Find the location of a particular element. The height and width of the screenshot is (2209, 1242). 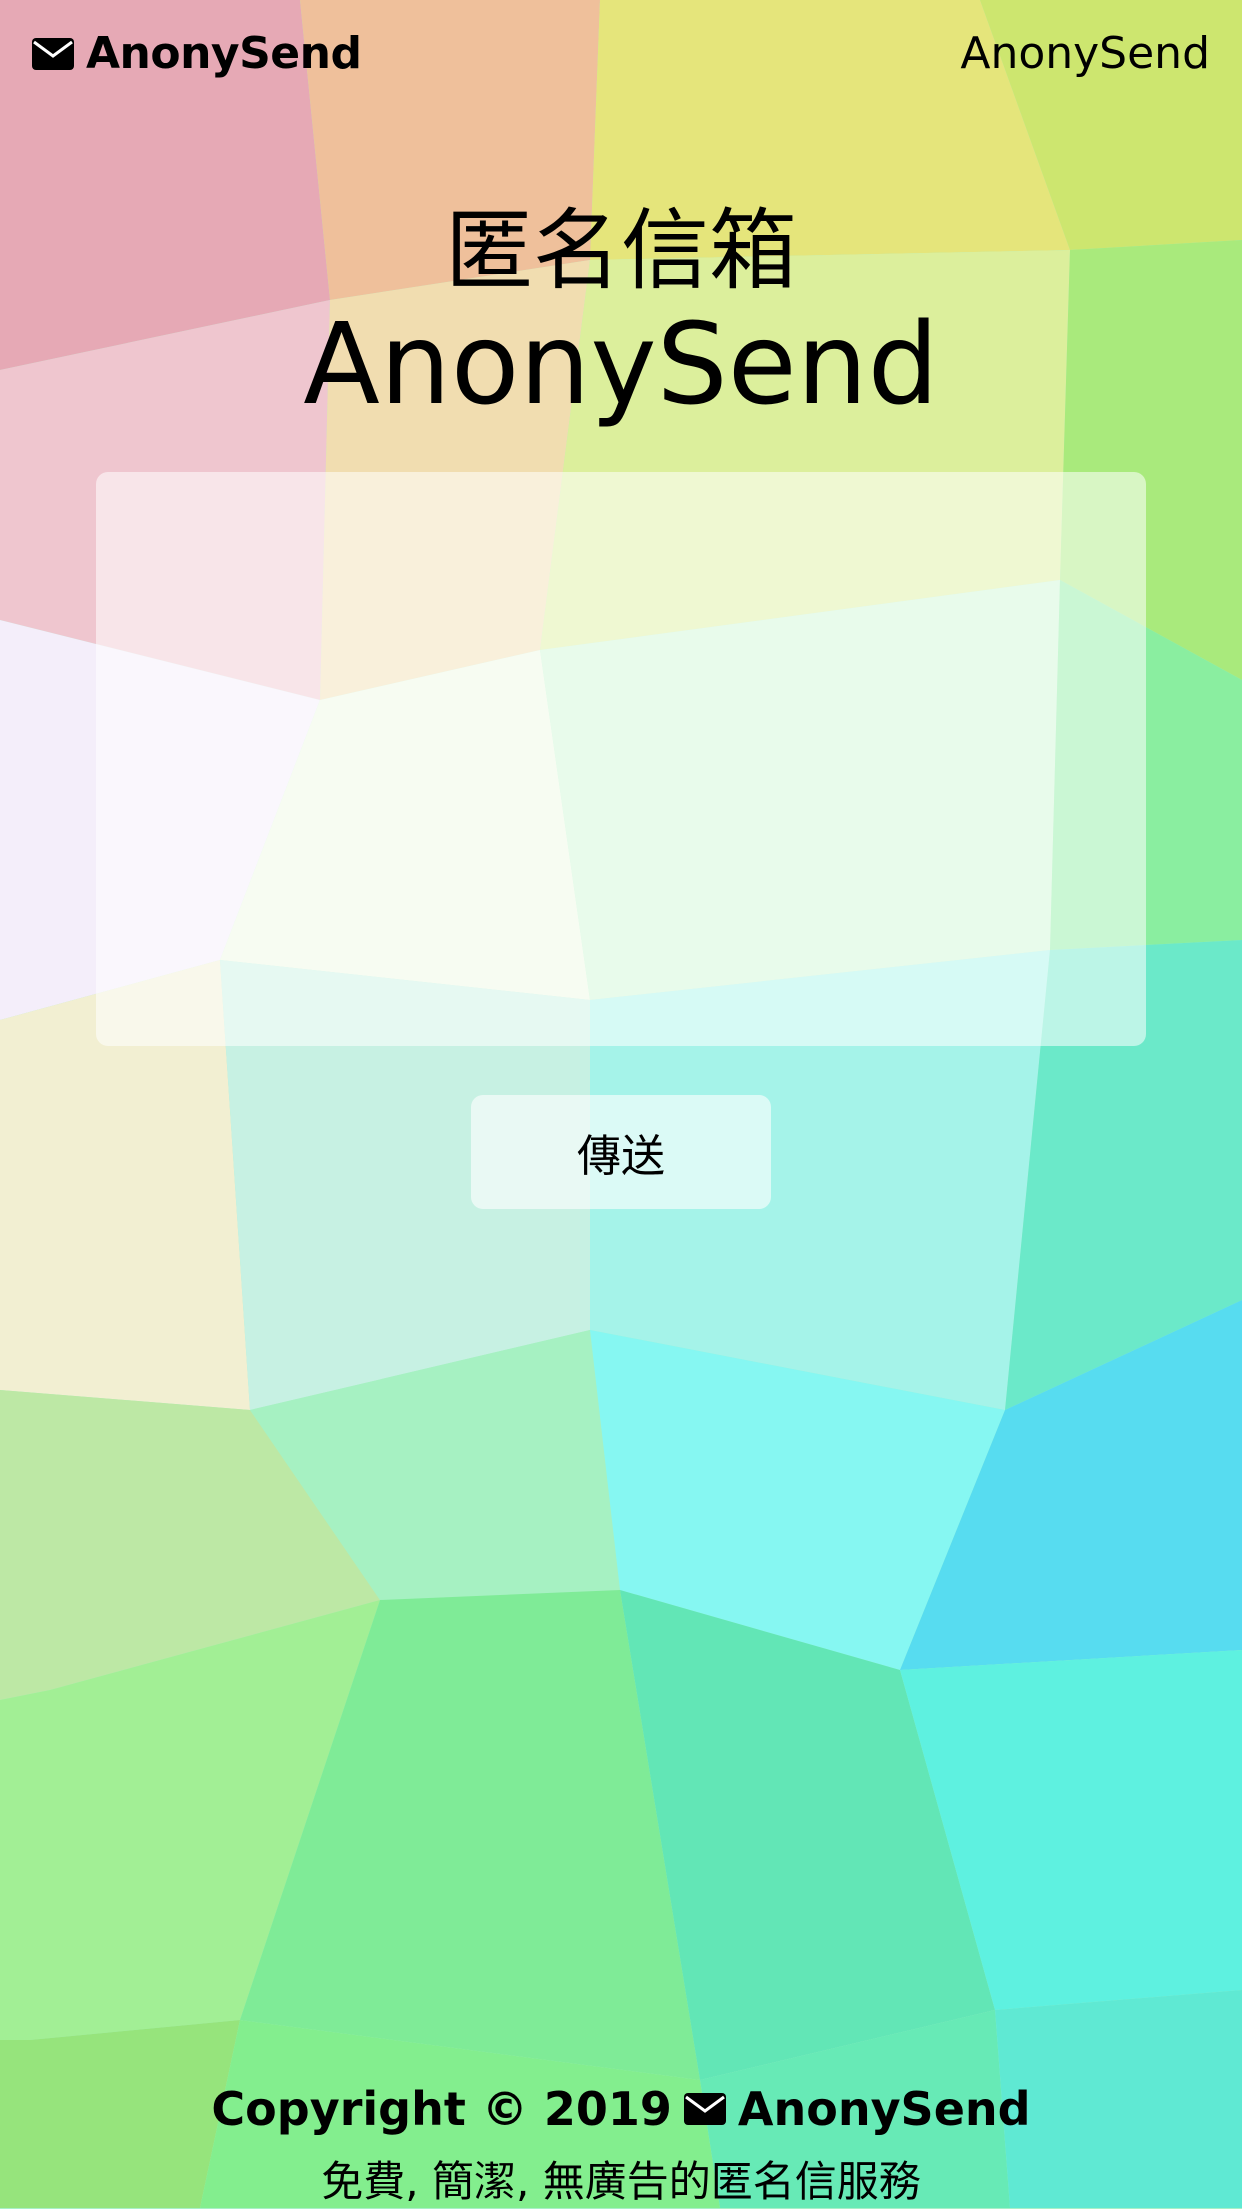

footer-copyright: Copyright © 2019 AnonySend is located at coordinates (621, 2109).